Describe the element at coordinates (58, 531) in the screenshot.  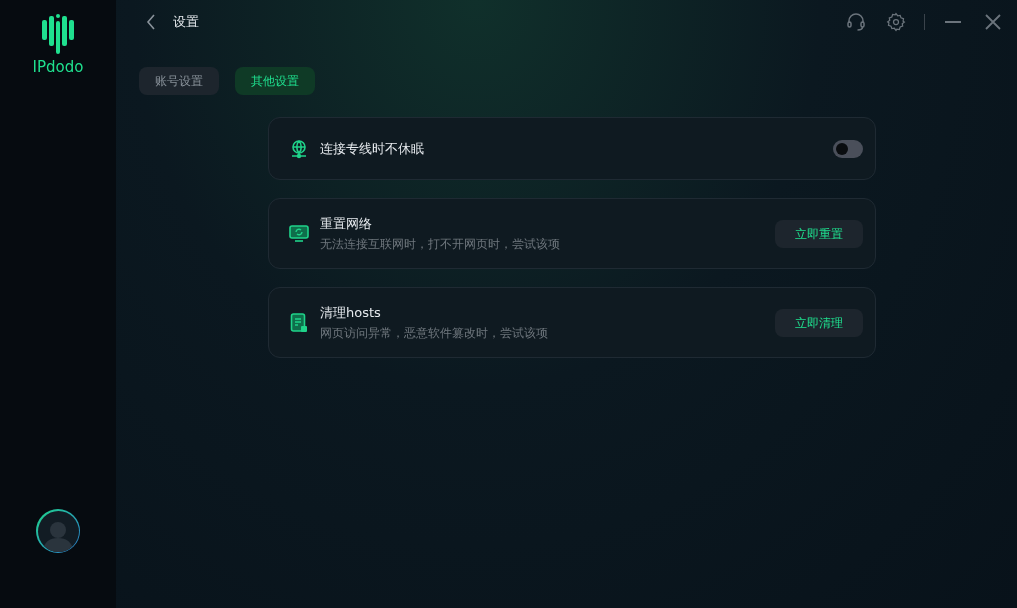
I see `avatar` at that location.